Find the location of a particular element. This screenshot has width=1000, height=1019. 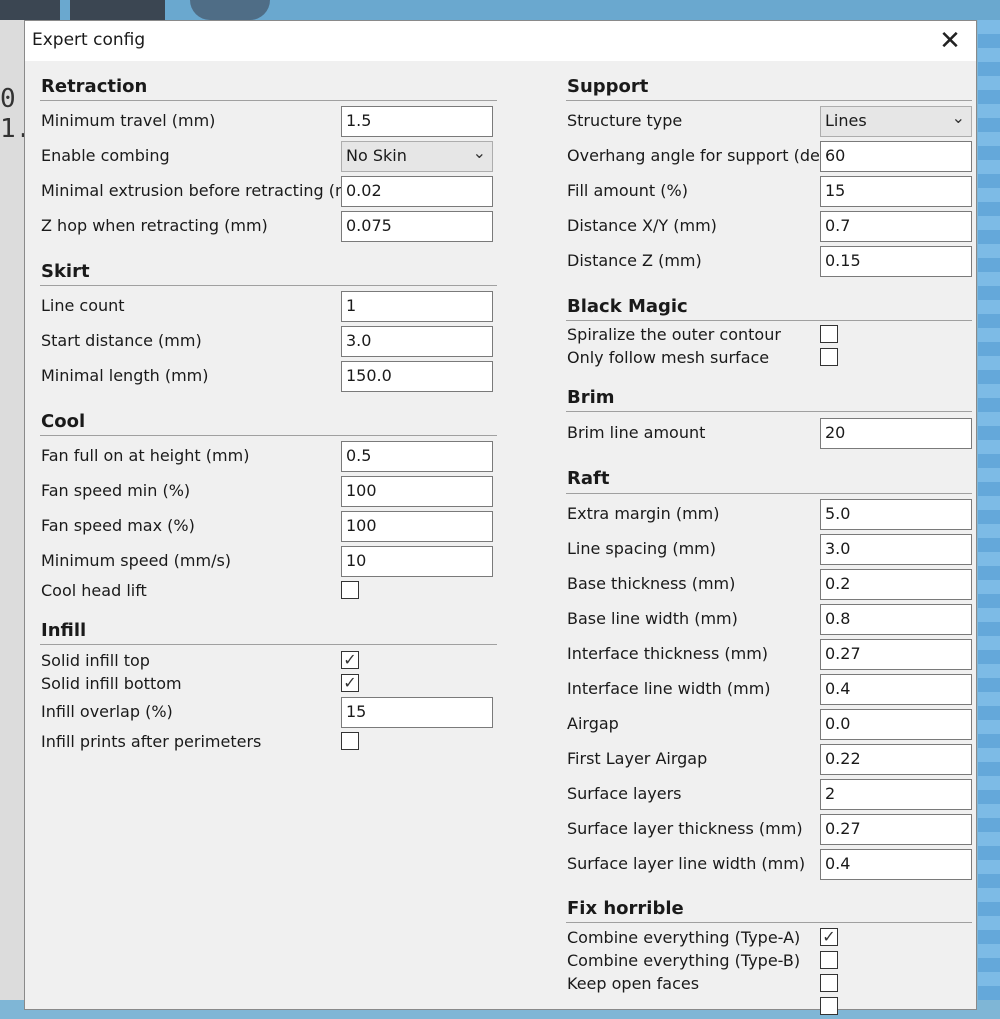

setting-label: Infill prints after perimeters is located at coordinates (151, 741).